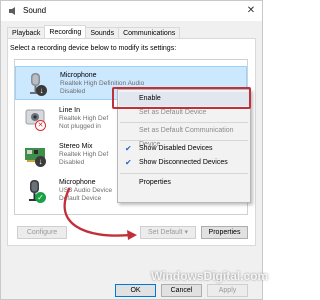 Image resolution: width=320 pixels, height=300 pixels. Describe the element at coordinates (184, 149) in the screenshot. I see `menu-item-show-disabled: ✔ Show Disabled Devices` at that location.